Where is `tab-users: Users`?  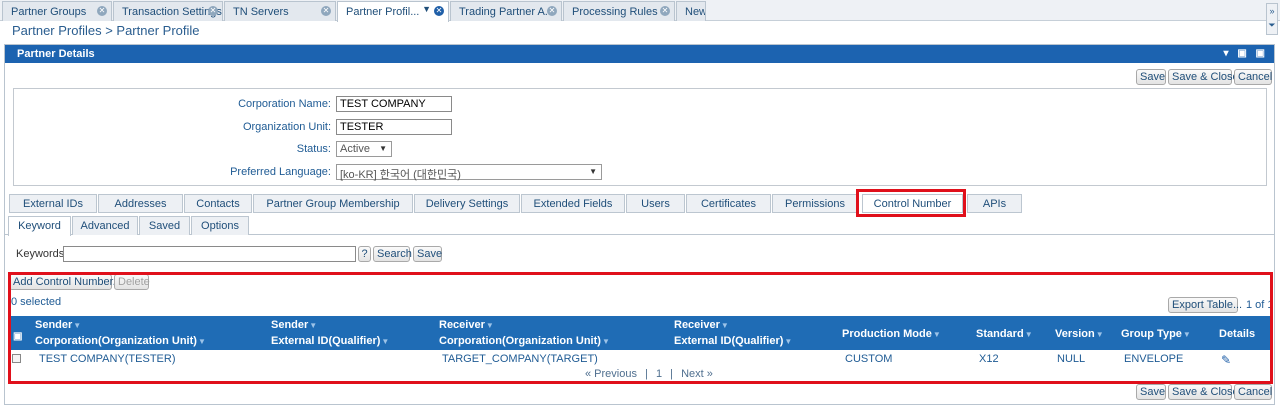
tab-users: Users is located at coordinates (655, 203).